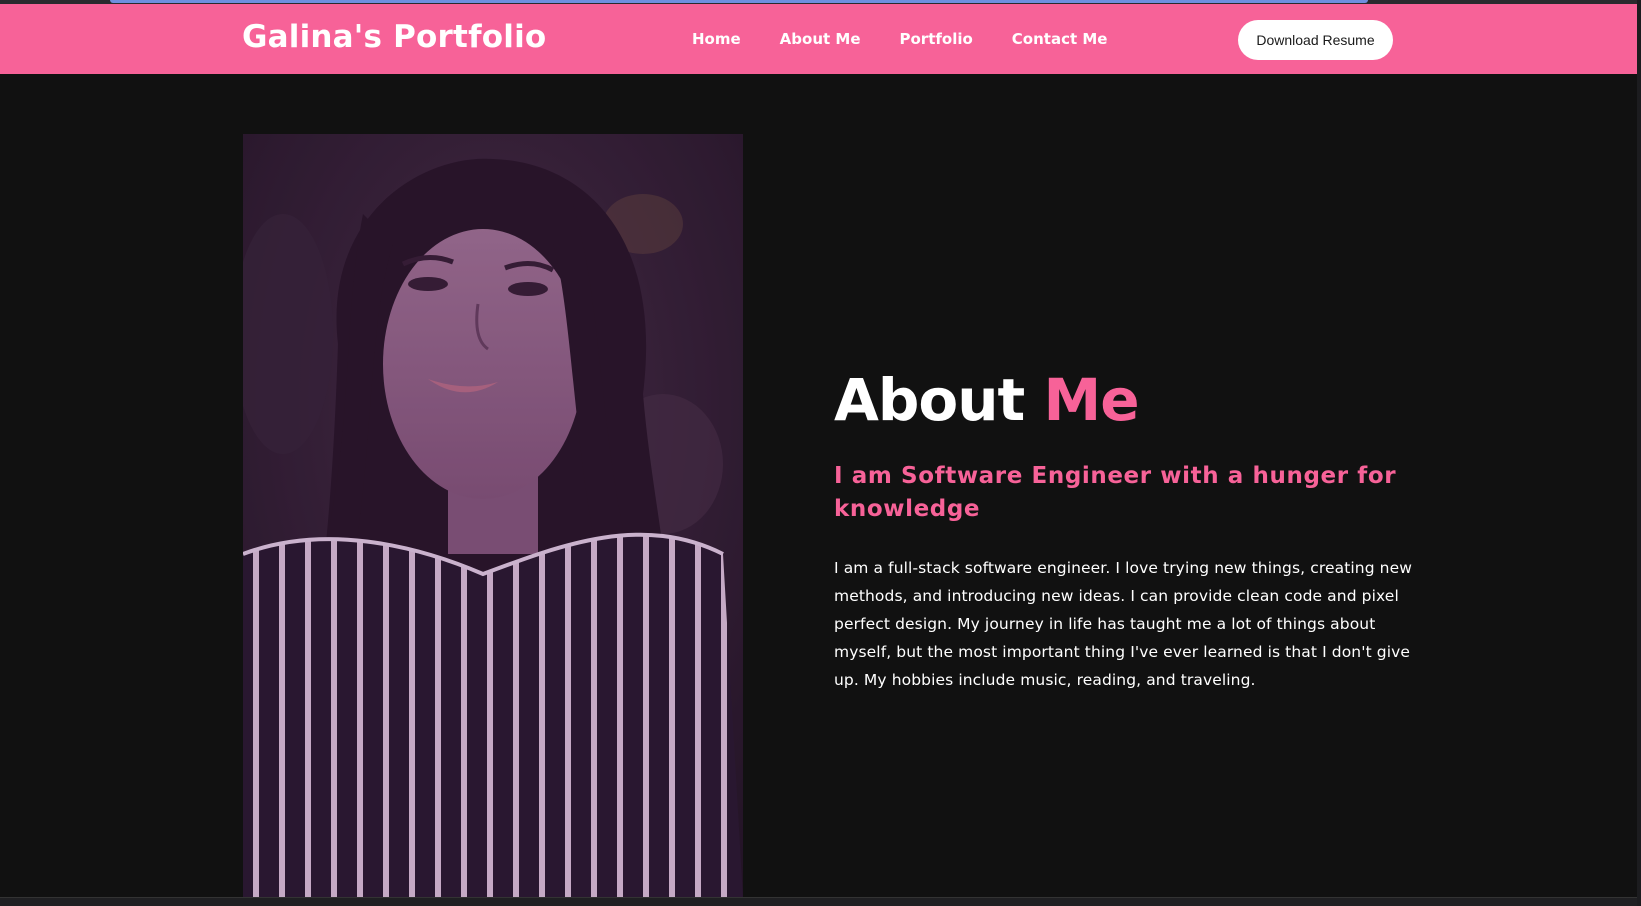  I want to click on window-scroll-edge, so click(1639, 453).